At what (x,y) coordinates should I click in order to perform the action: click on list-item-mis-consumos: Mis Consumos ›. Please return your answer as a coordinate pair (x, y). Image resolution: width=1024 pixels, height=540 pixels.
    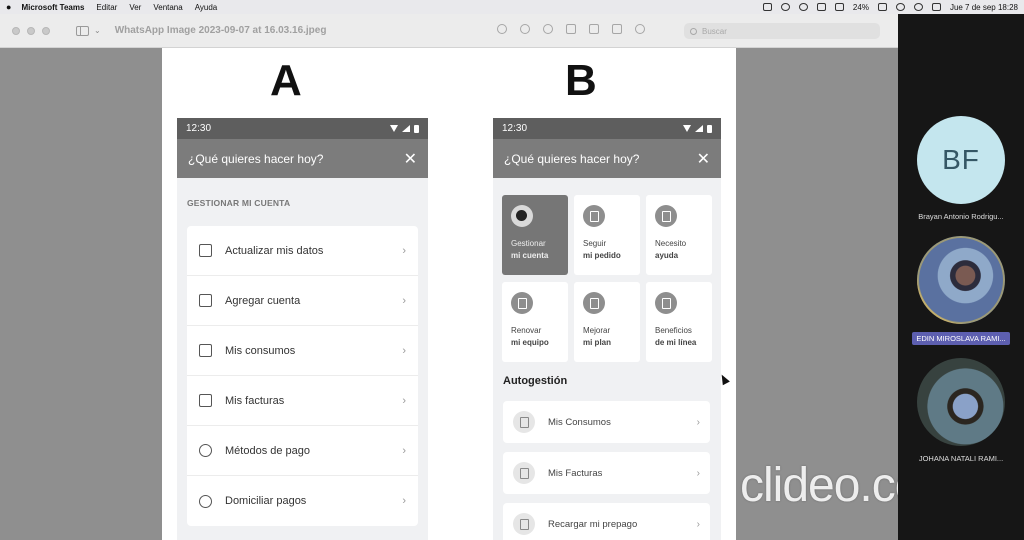
    Looking at the image, I should click on (606, 422).